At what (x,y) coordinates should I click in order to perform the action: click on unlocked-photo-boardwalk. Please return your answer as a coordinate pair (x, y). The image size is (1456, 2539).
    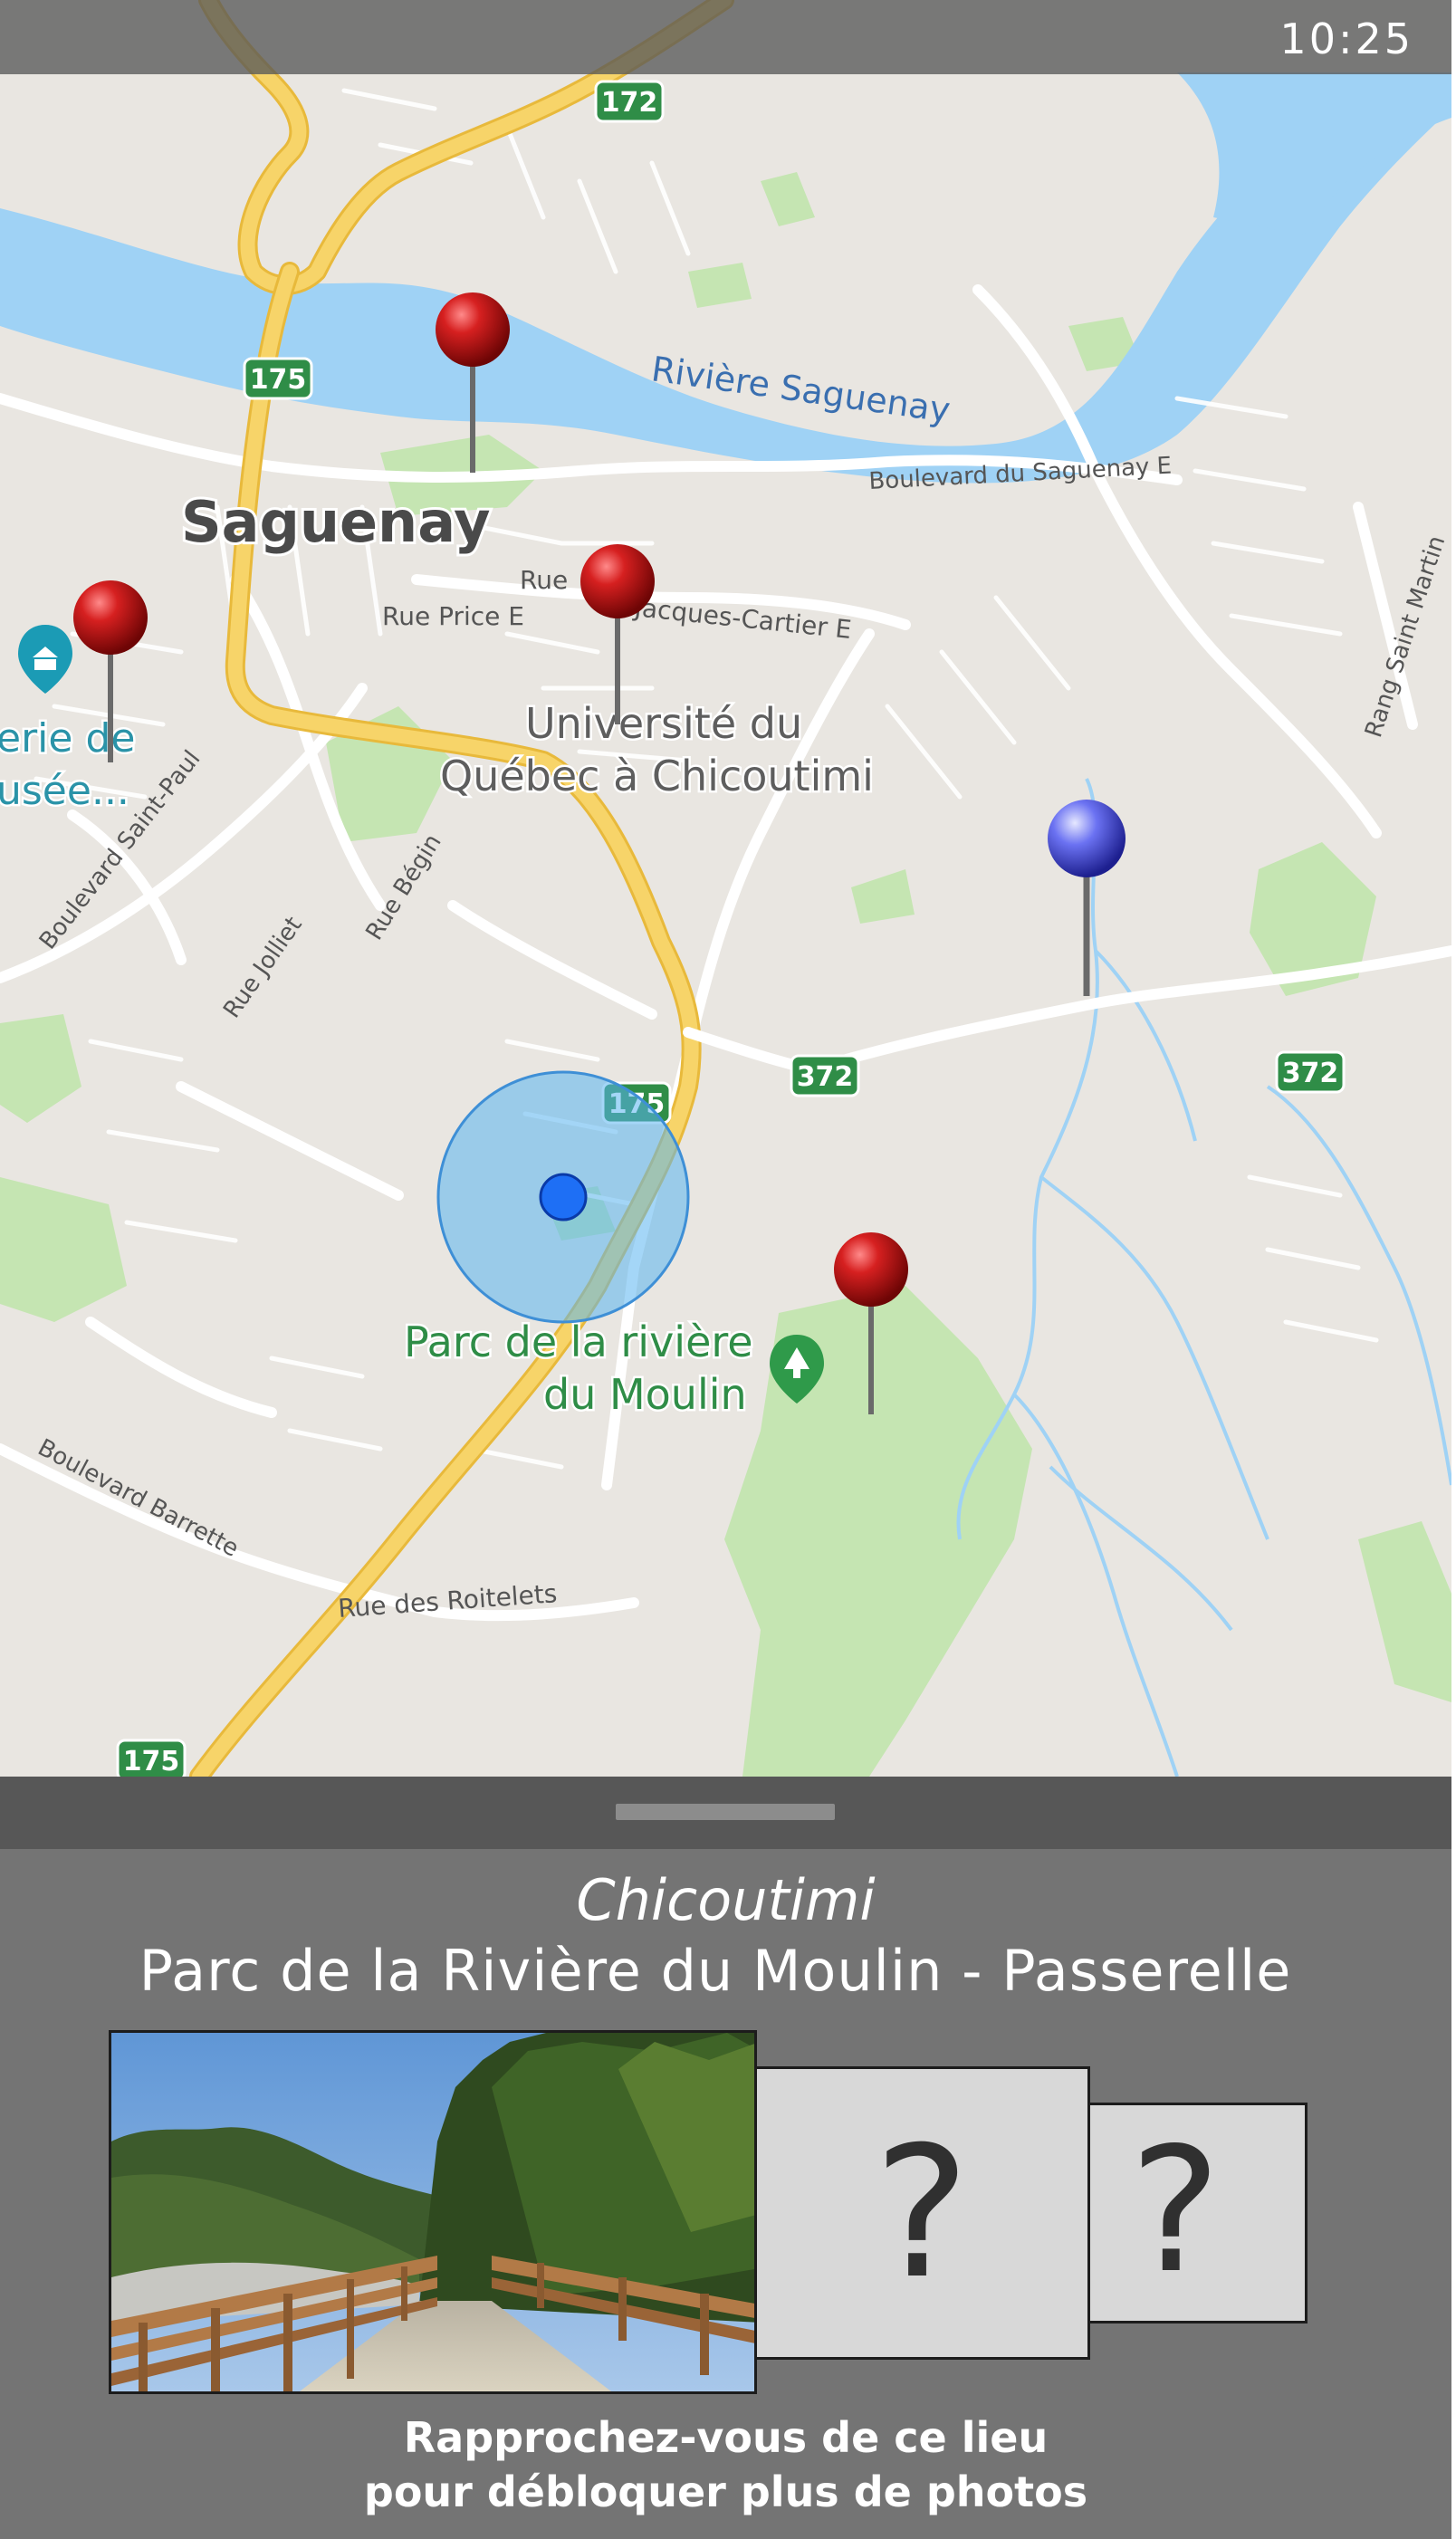
    Looking at the image, I should click on (433, 2212).